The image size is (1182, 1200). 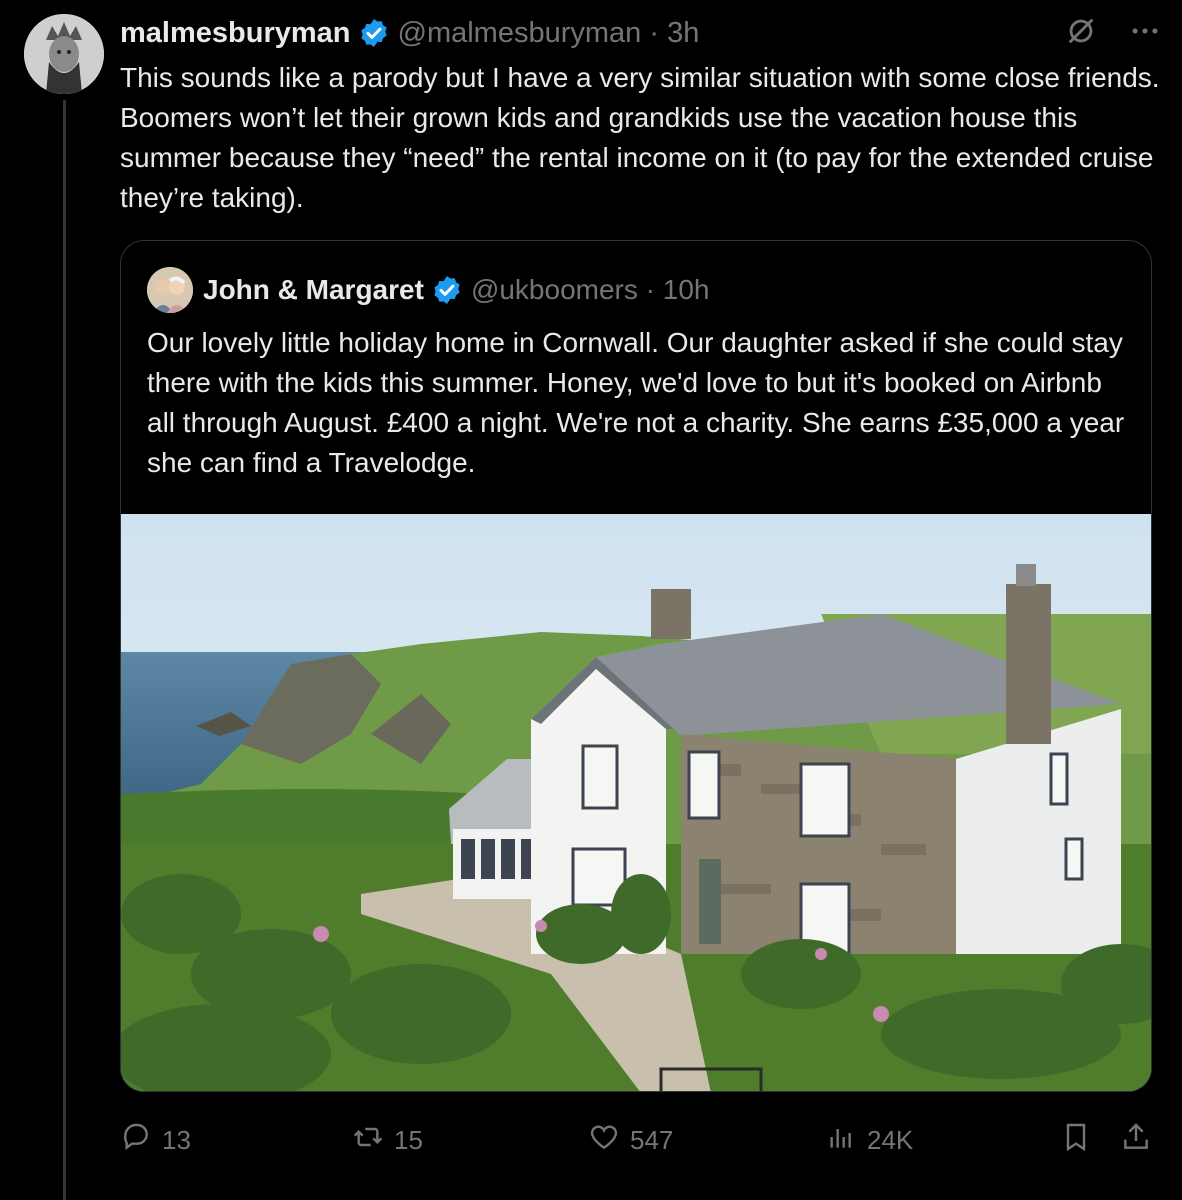 What do you see at coordinates (554, 290) in the screenshot?
I see `quoted-handle: @ukboomers` at bounding box center [554, 290].